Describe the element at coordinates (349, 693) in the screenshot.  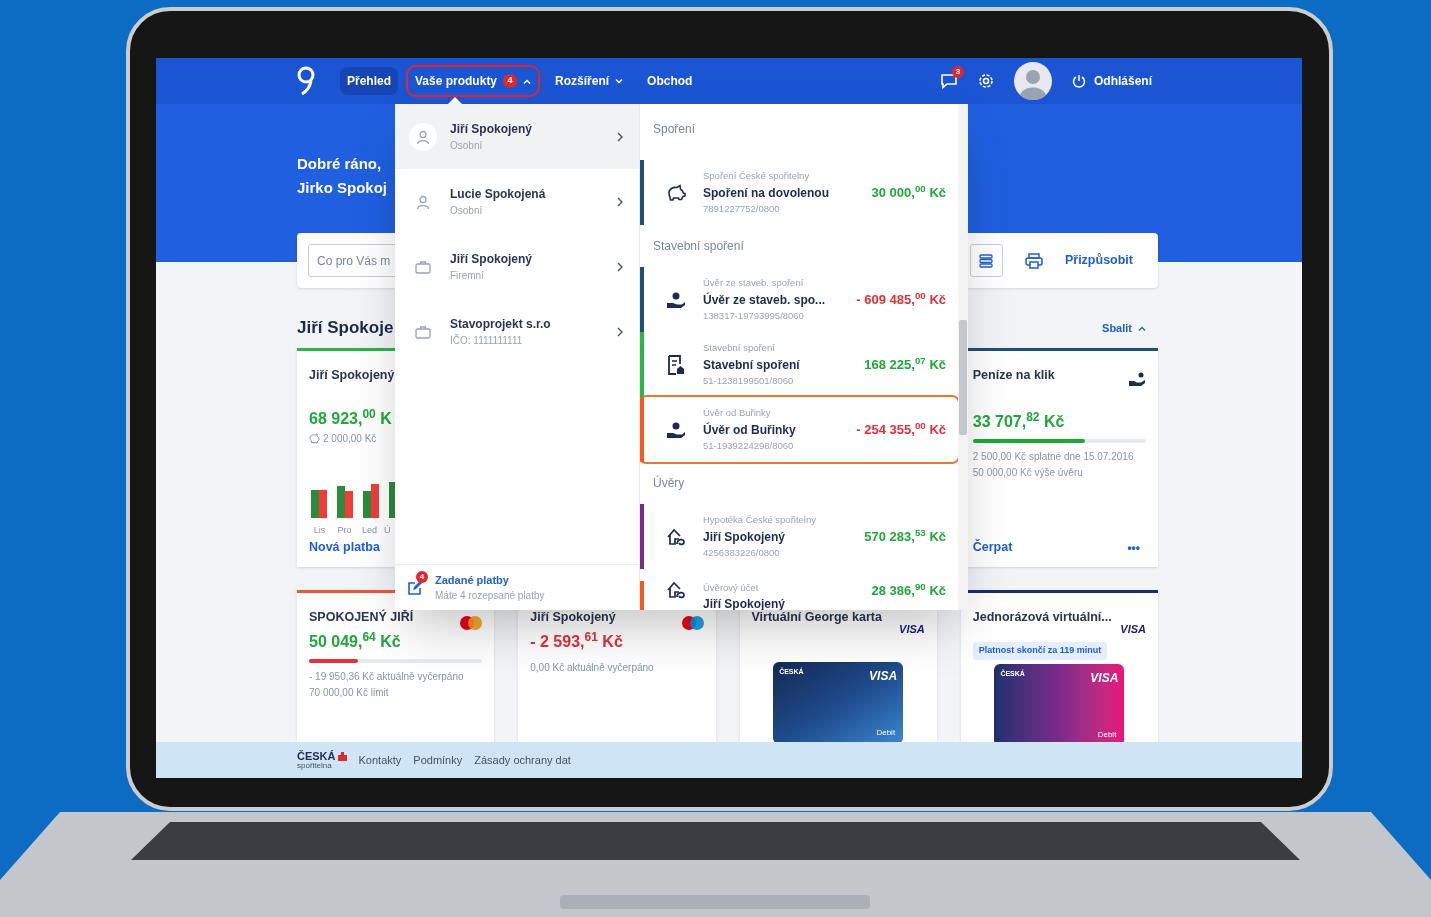
I see `card-detail-text: 70 000,00 Kč limit` at that location.